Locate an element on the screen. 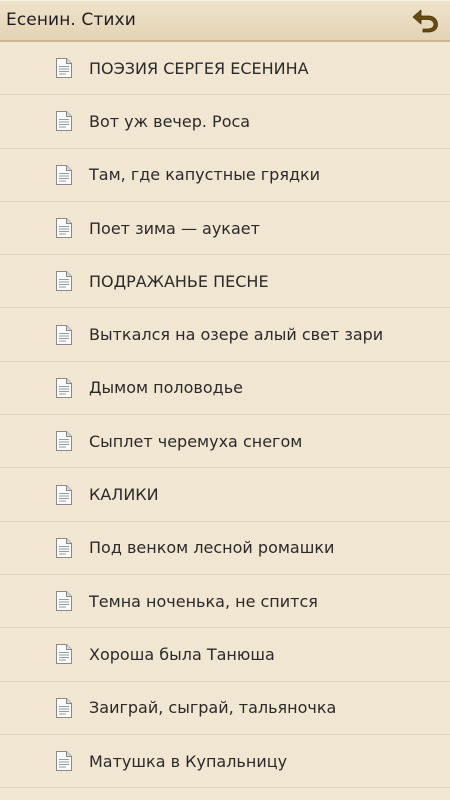 The width and height of the screenshot is (450, 800). list-item-label: Заиграй, сыграй, тальяночка is located at coordinates (213, 708).